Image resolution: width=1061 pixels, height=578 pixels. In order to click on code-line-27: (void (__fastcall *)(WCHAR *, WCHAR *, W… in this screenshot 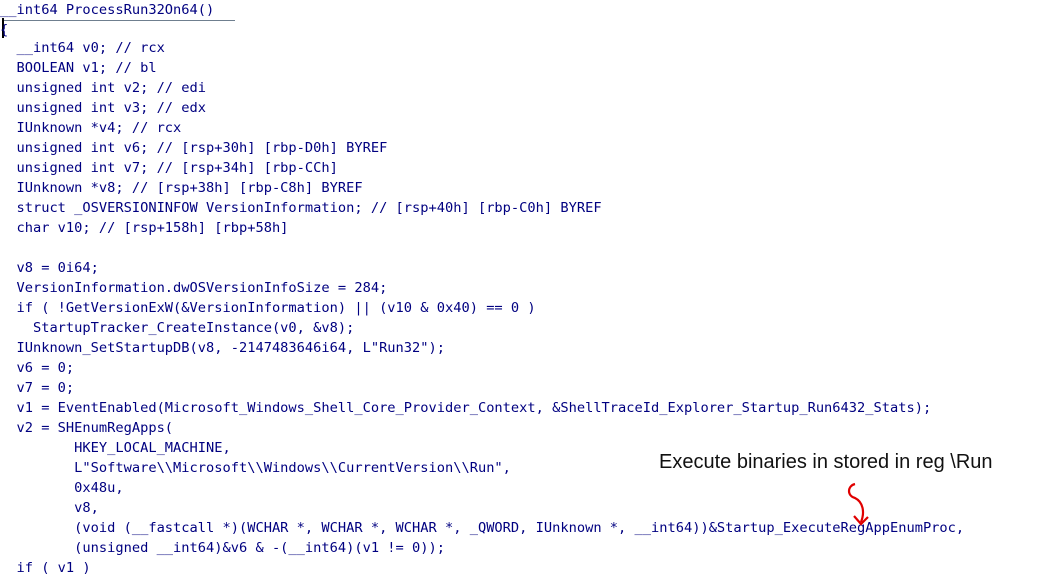, I will do `click(482, 528)`.